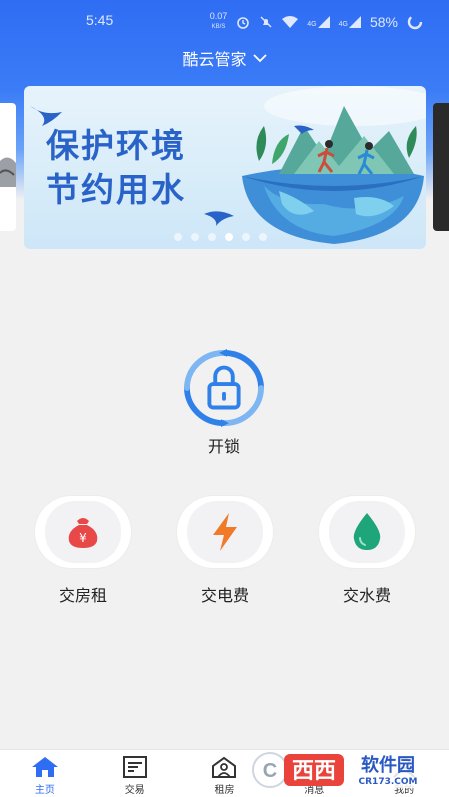 This screenshot has height=797, width=449. Describe the element at coordinates (441, 167) in the screenshot. I see `banner-next-peek` at that location.